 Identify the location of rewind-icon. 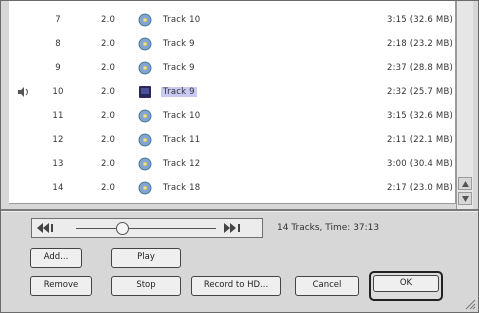
(45, 228).